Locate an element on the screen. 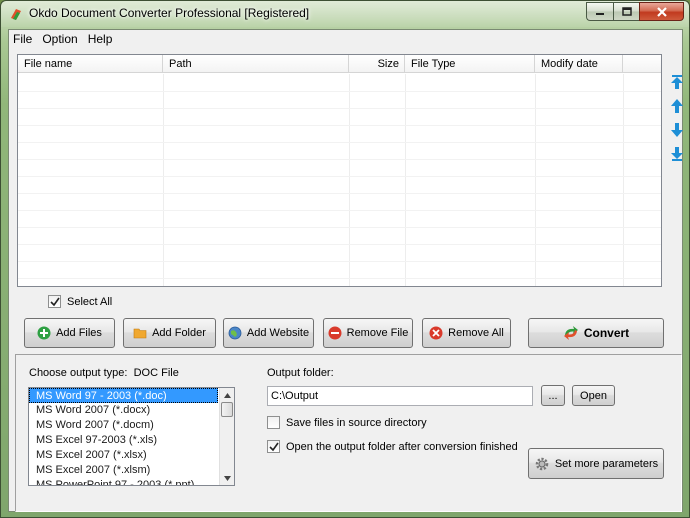 The height and width of the screenshot is (518, 690). select-all-label: Select All is located at coordinates (90, 301).